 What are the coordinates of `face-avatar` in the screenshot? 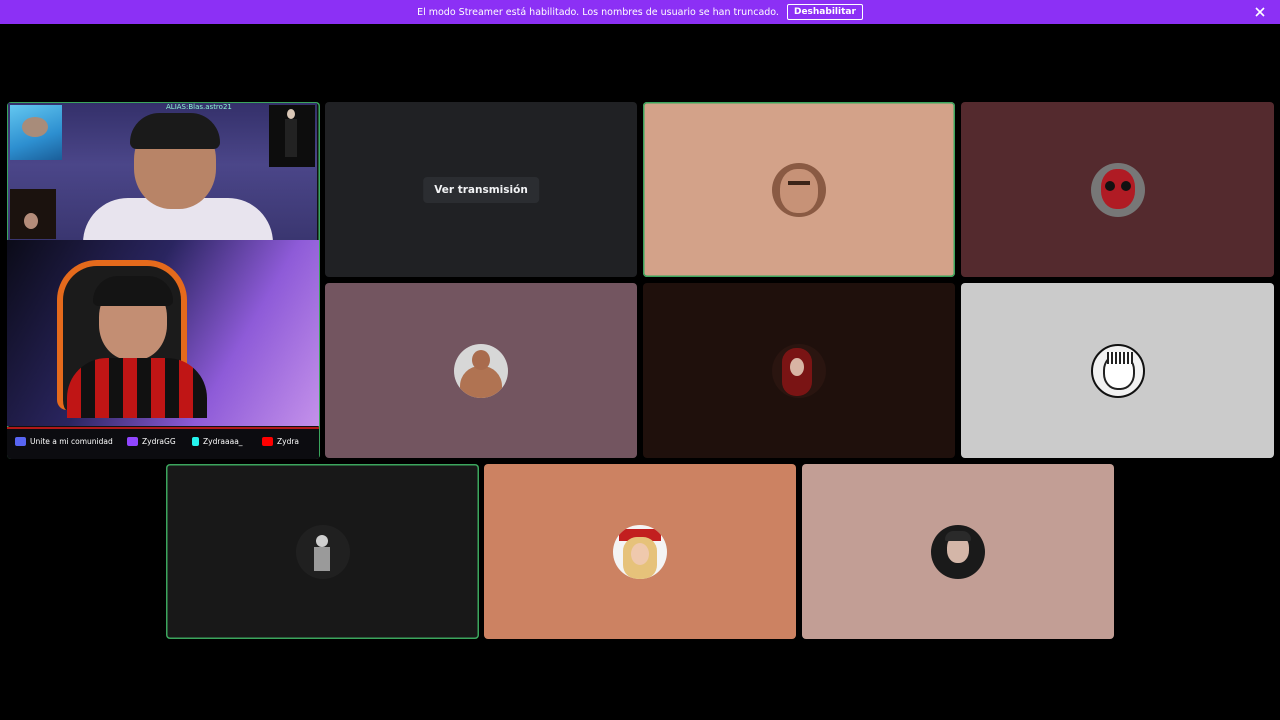 It's located at (799, 189).